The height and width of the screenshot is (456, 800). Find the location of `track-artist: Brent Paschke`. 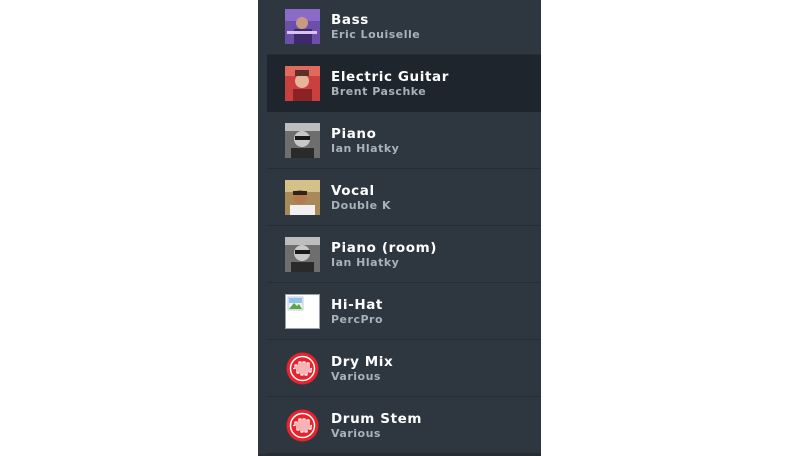

track-artist: Brent Paschke is located at coordinates (379, 91).